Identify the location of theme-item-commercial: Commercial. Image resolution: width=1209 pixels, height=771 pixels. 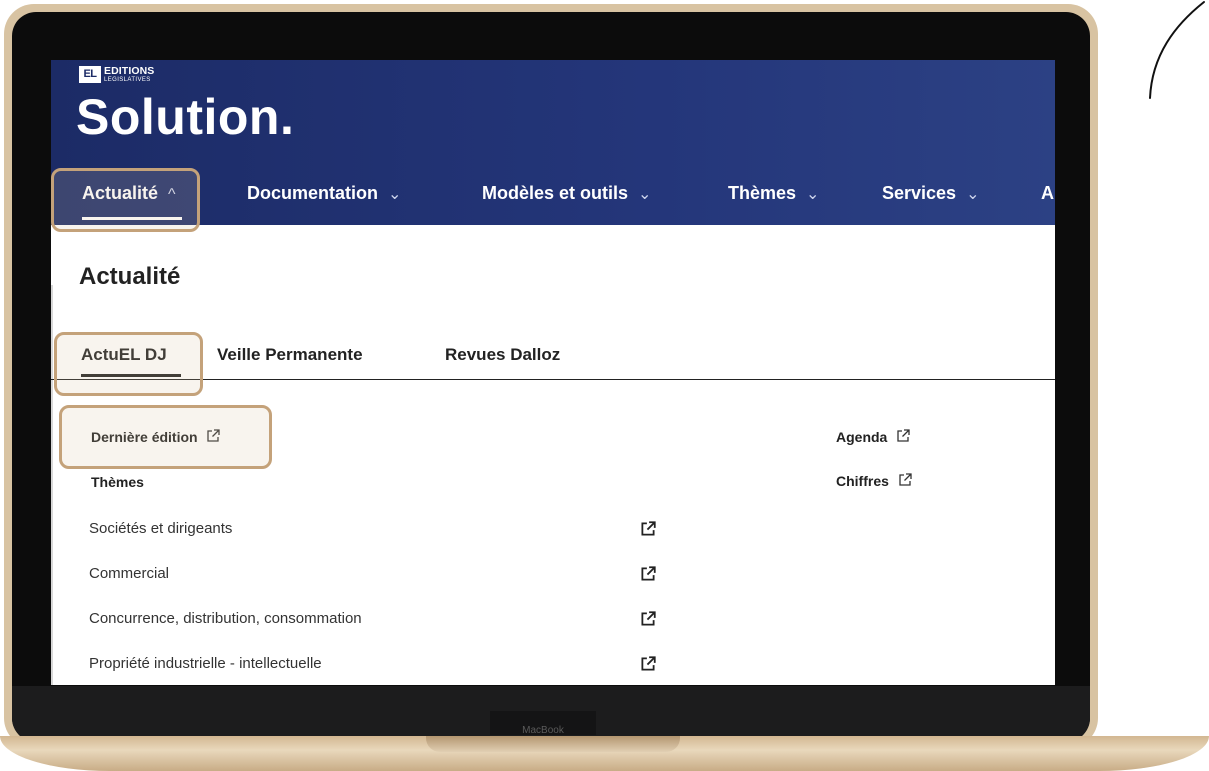
(379, 577).